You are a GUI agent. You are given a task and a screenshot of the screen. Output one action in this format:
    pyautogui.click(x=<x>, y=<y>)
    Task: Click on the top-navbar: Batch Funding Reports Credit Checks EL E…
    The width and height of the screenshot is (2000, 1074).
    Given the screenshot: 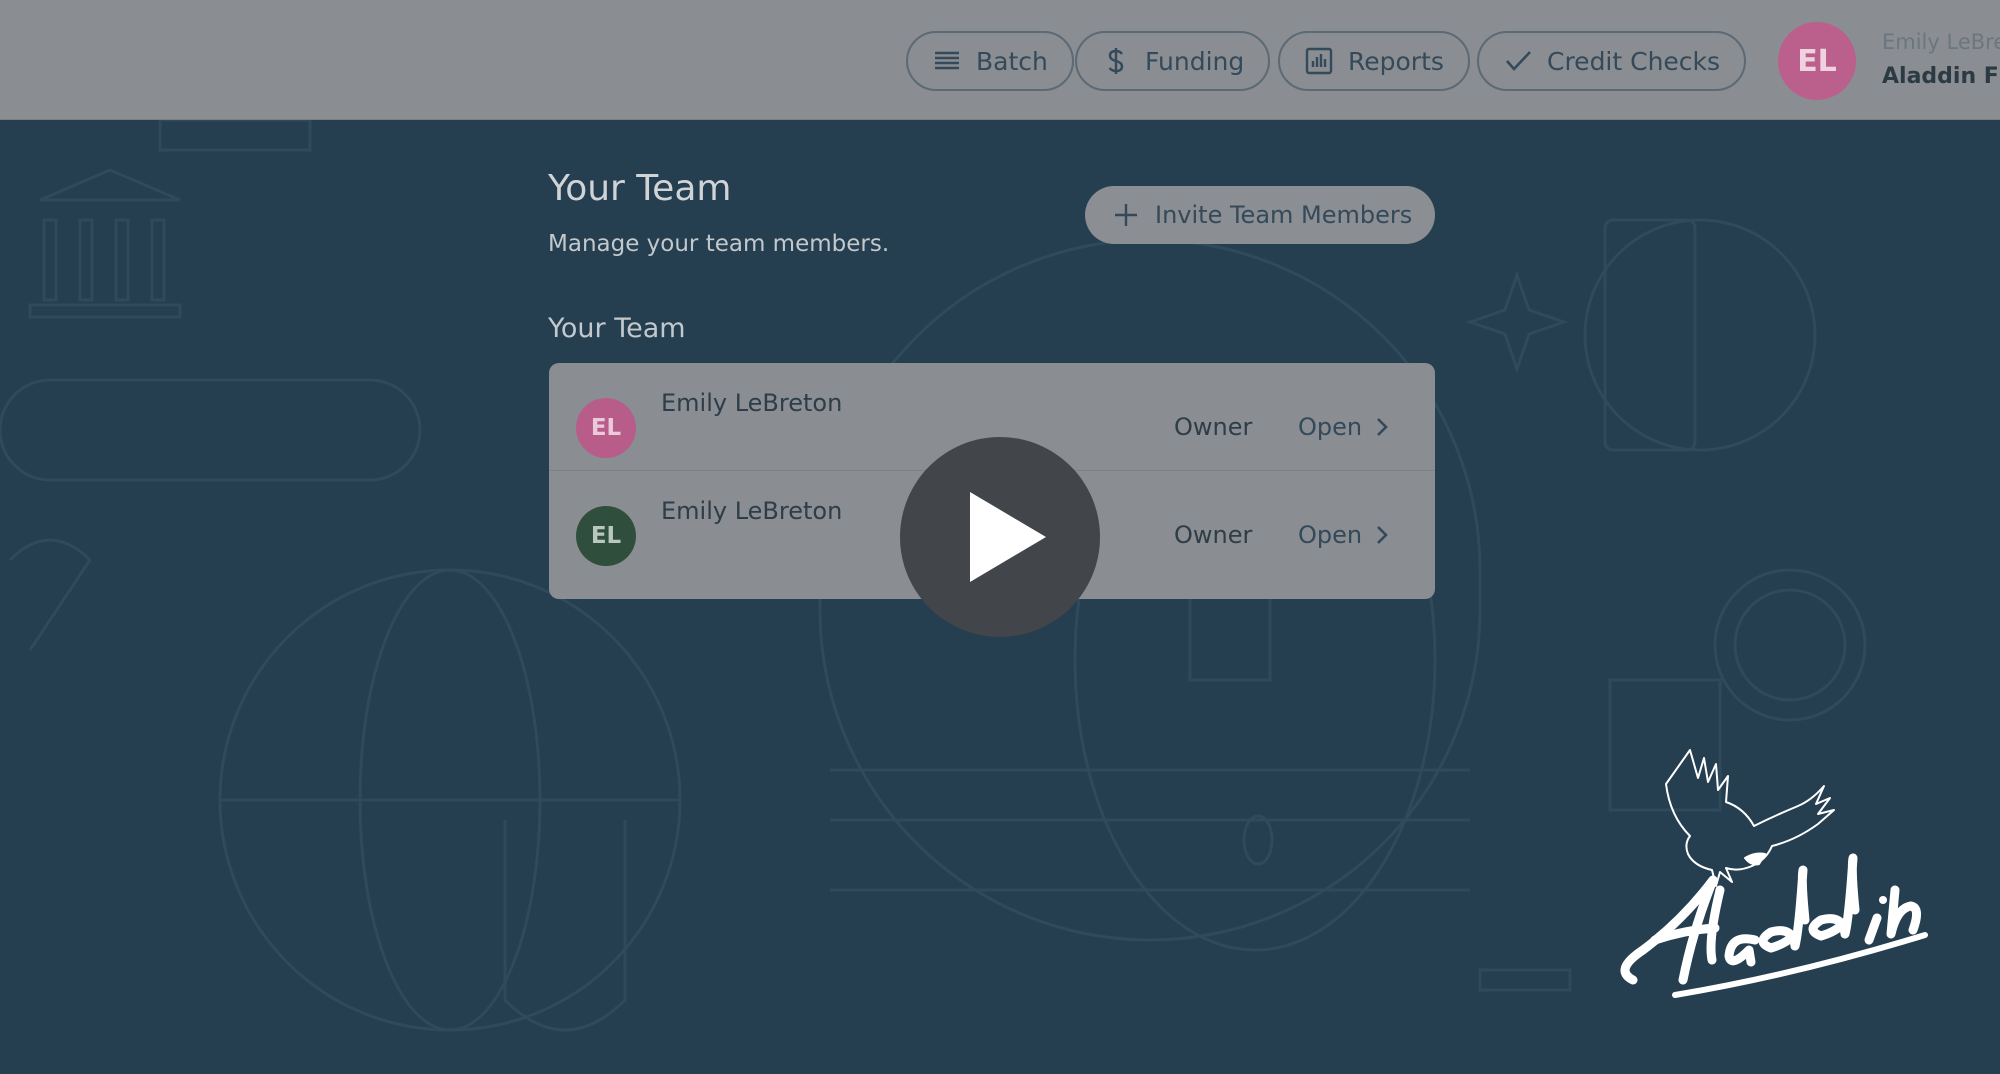 What is the action you would take?
    pyautogui.click(x=1000, y=60)
    